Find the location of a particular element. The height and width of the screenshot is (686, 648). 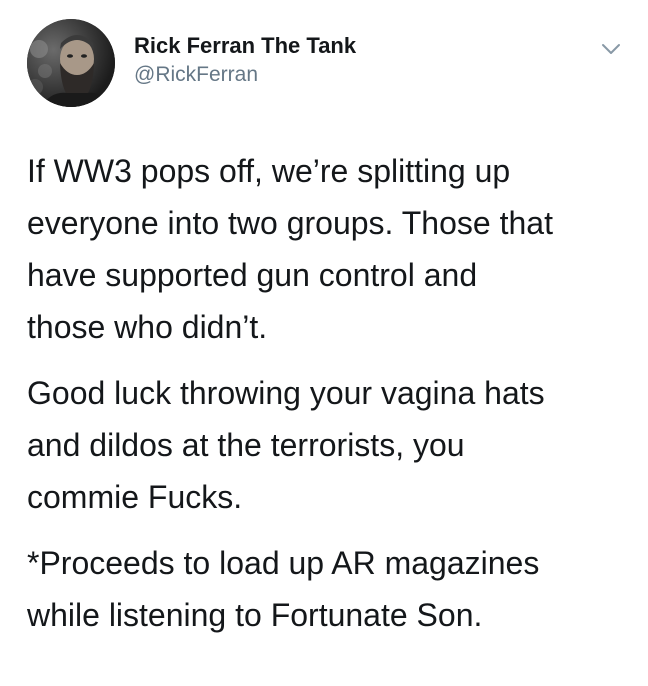

author-display-name: Rick Ferran The Tank is located at coordinates (245, 46).